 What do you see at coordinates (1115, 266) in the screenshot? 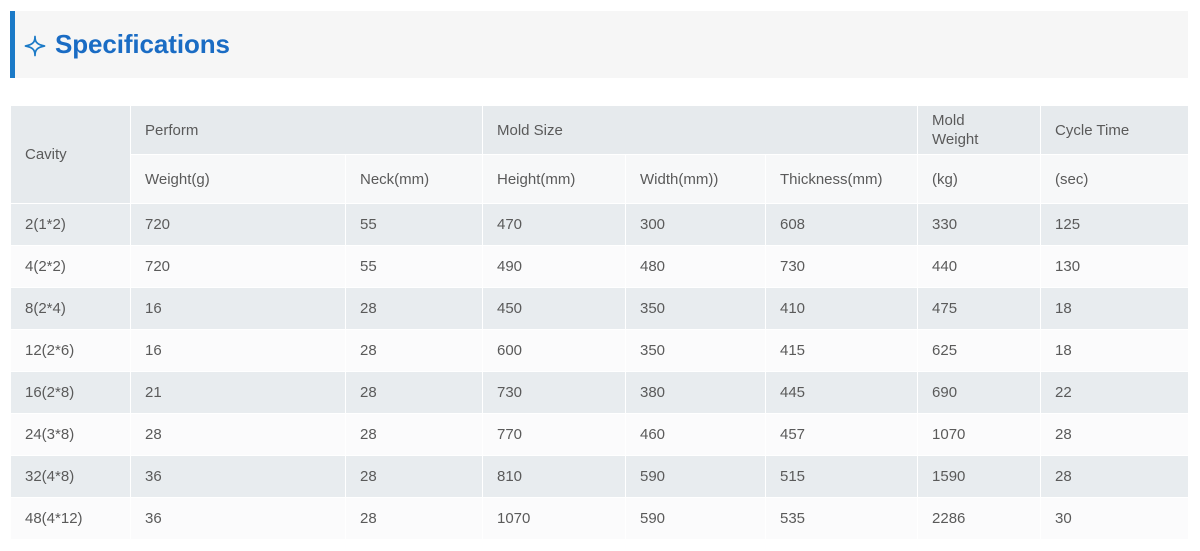
I see `cell-cycle-time: 130` at bounding box center [1115, 266].